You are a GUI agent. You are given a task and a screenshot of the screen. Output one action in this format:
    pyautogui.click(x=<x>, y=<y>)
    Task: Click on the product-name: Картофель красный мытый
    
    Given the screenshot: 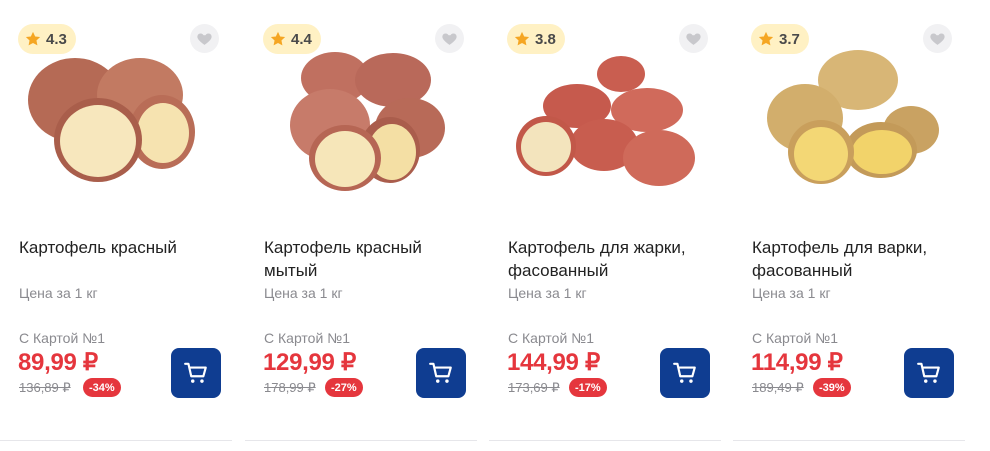 What is the action you would take?
    pyautogui.click(x=366, y=259)
    